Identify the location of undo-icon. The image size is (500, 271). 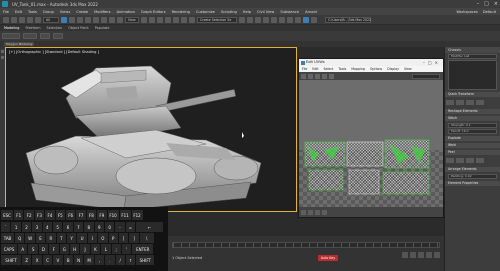
(6, 19).